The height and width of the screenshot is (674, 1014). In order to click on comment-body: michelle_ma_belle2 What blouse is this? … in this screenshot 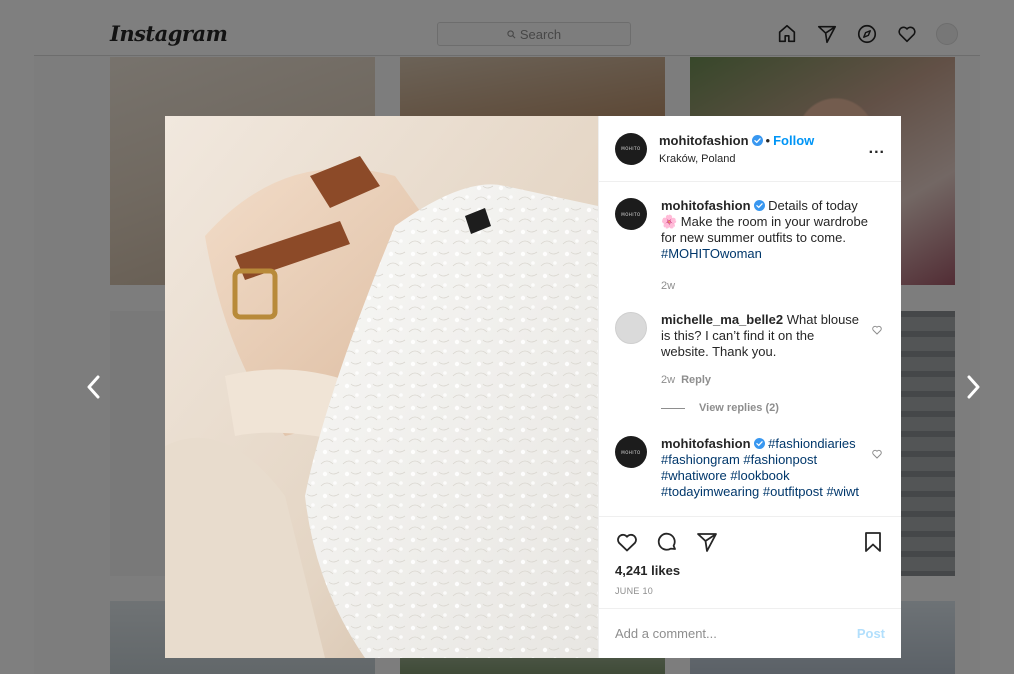, I will do `click(761, 350)`.